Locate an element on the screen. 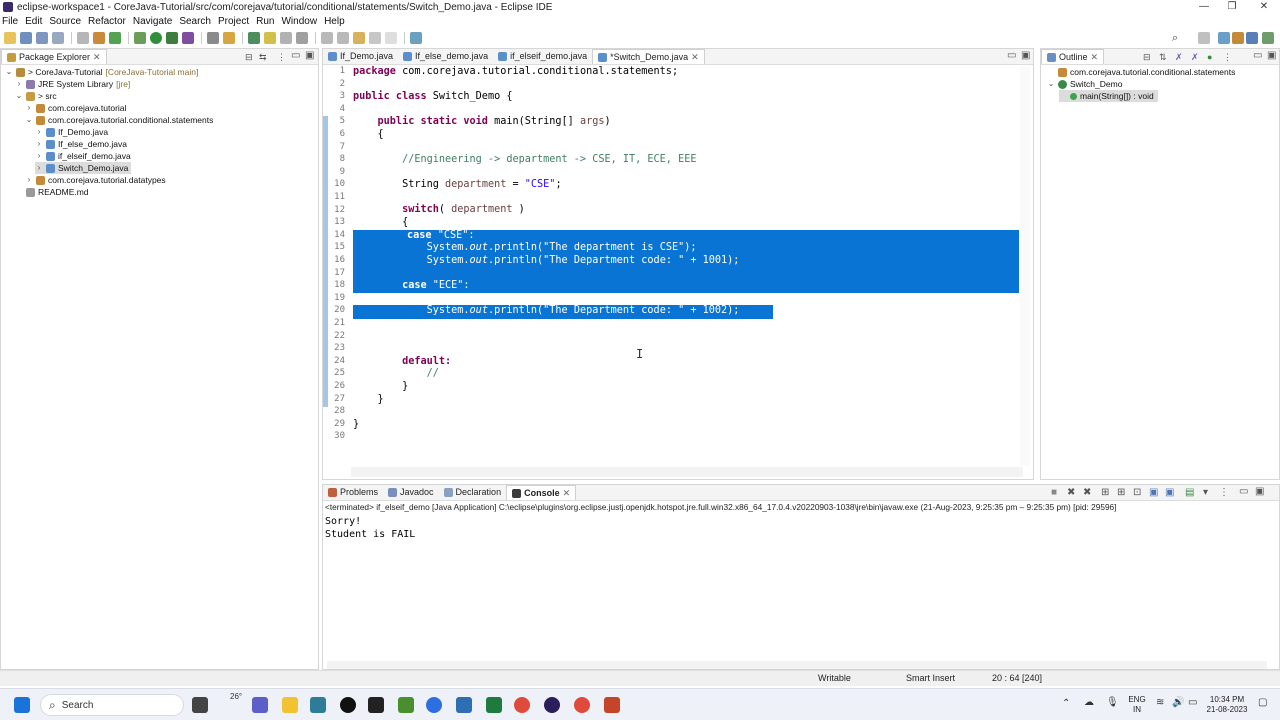 The width and height of the screenshot is (1280, 720). sort-icon: ⇅ is located at coordinates (1163, 57).